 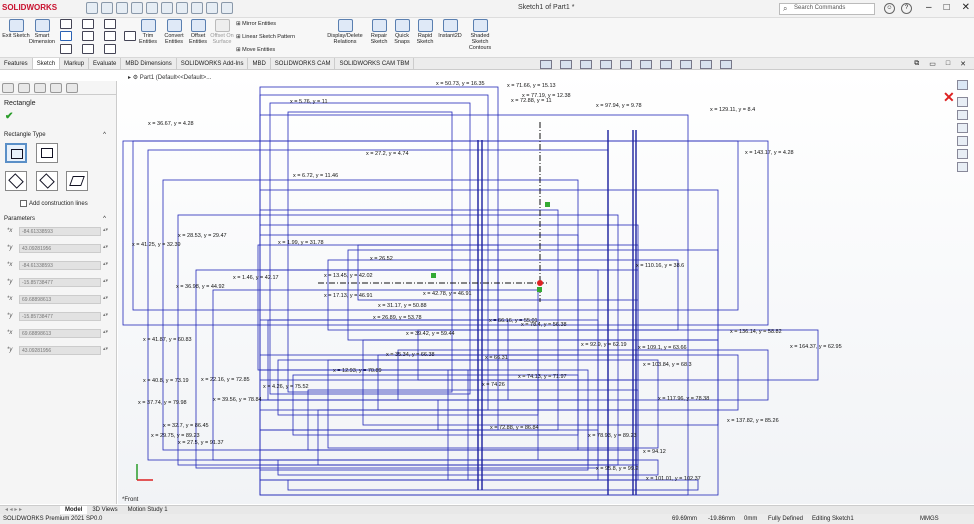 I want to click on undo-icon, so click(x=167, y=8).